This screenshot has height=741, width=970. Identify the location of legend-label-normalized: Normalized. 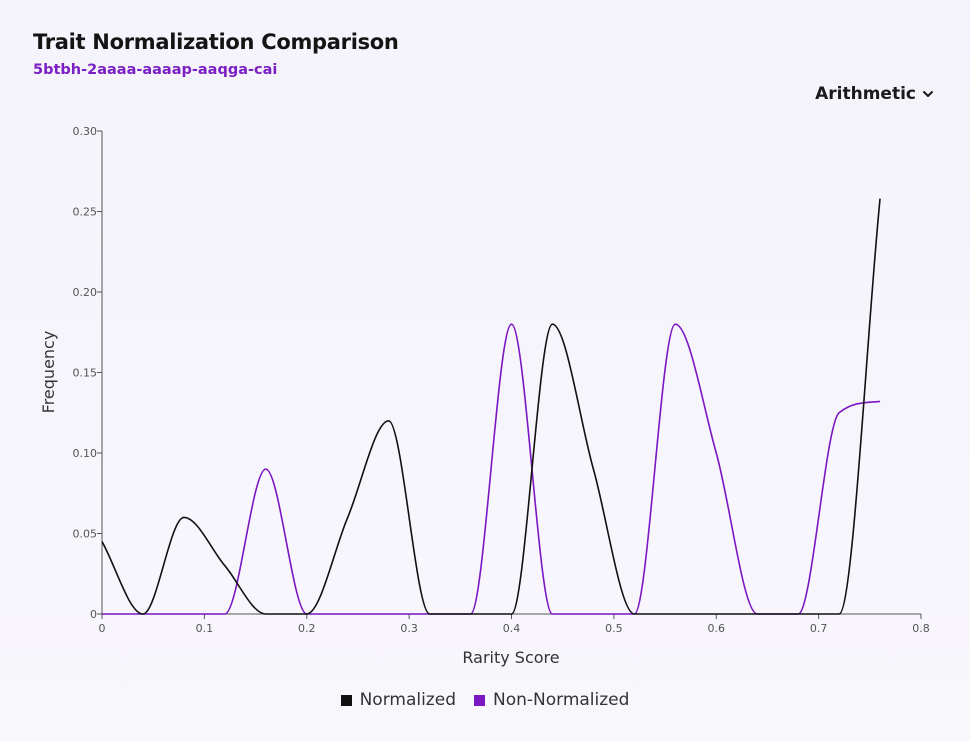
(407, 700).